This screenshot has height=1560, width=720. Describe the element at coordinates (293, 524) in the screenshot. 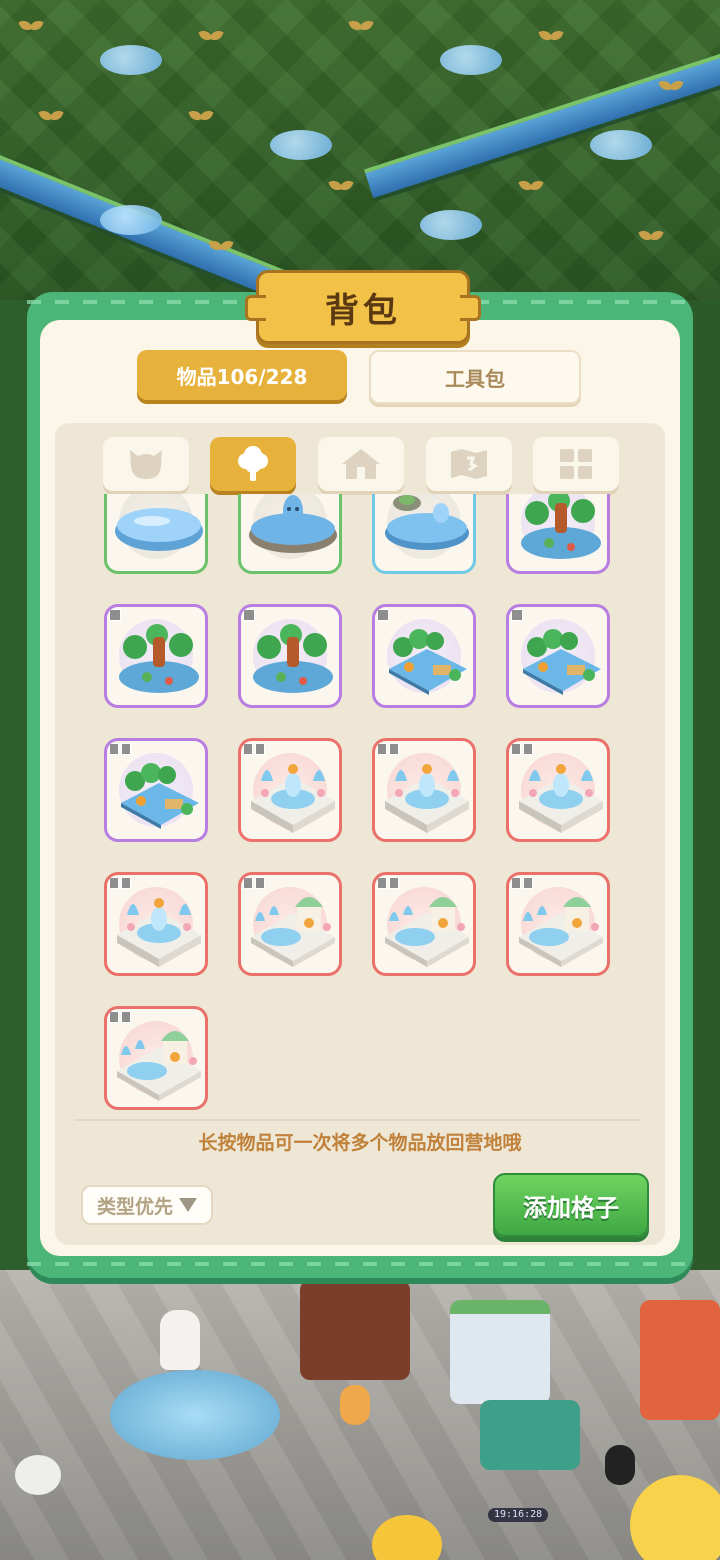

I see `item-pond-bunny-icon` at that location.